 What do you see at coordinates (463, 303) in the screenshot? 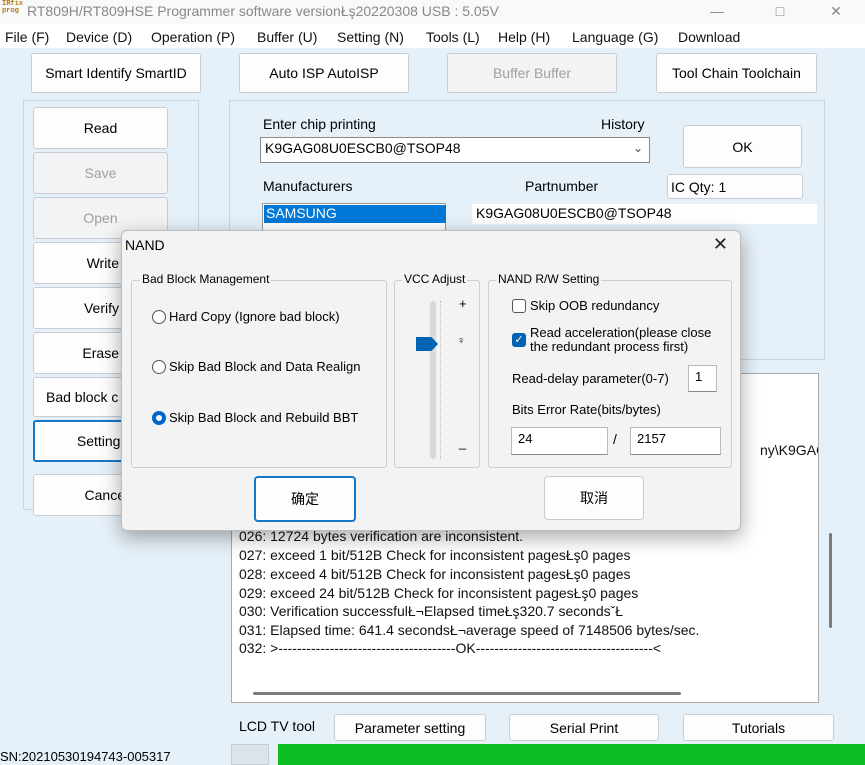
I see `vcc-plus-label: +` at bounding box center [463, 303].